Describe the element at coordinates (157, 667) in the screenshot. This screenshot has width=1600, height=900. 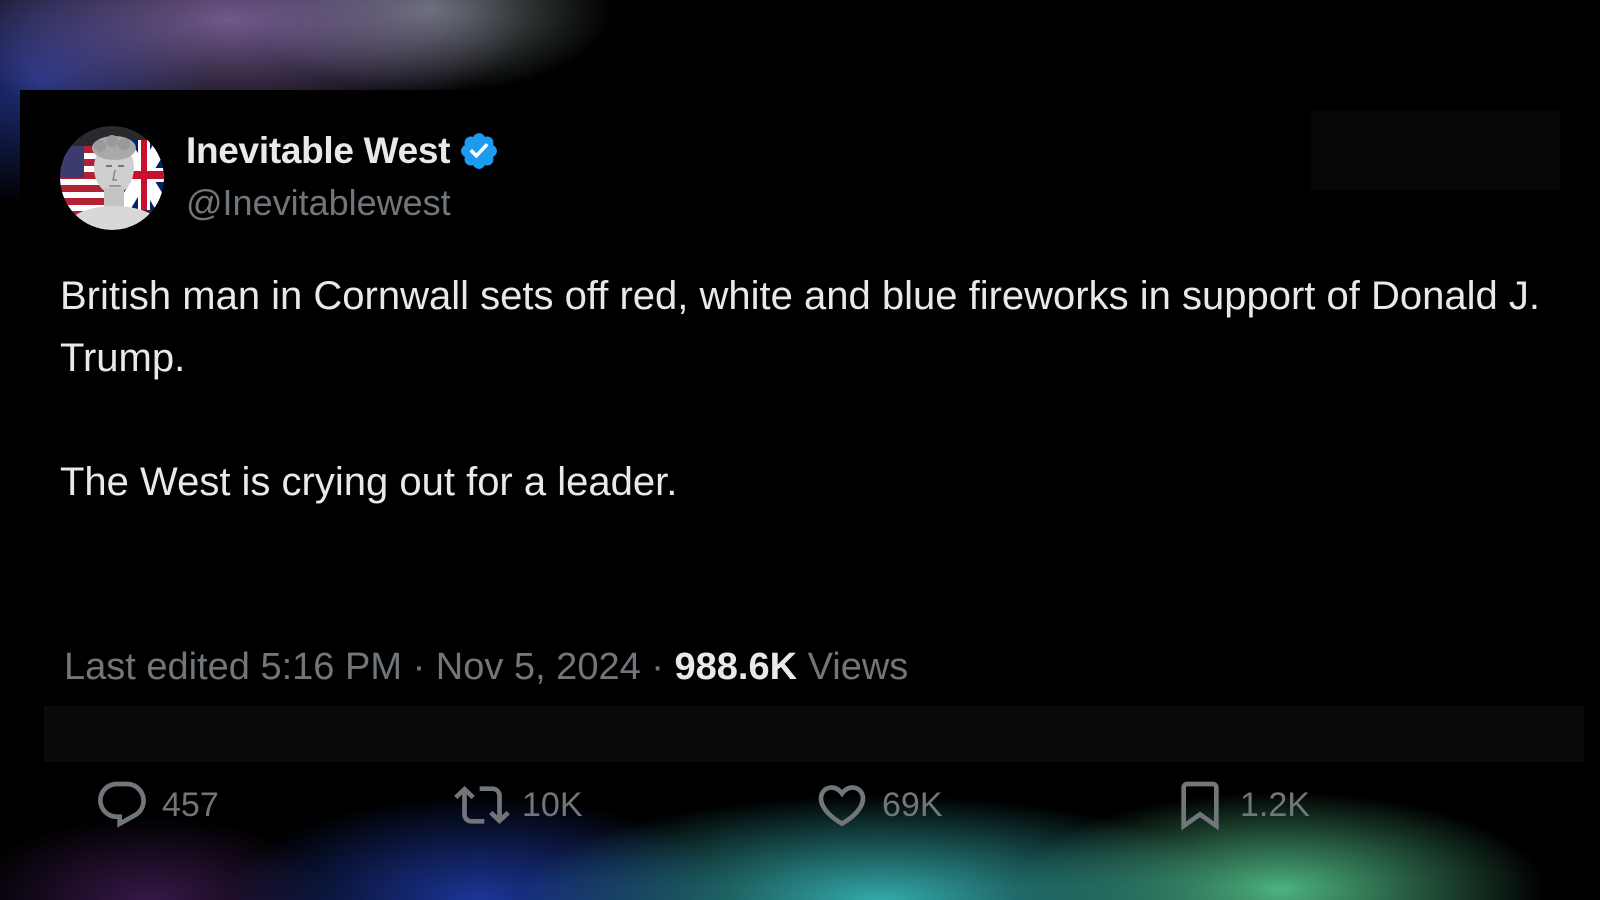
I see `edited-label: Last edited` at that location.